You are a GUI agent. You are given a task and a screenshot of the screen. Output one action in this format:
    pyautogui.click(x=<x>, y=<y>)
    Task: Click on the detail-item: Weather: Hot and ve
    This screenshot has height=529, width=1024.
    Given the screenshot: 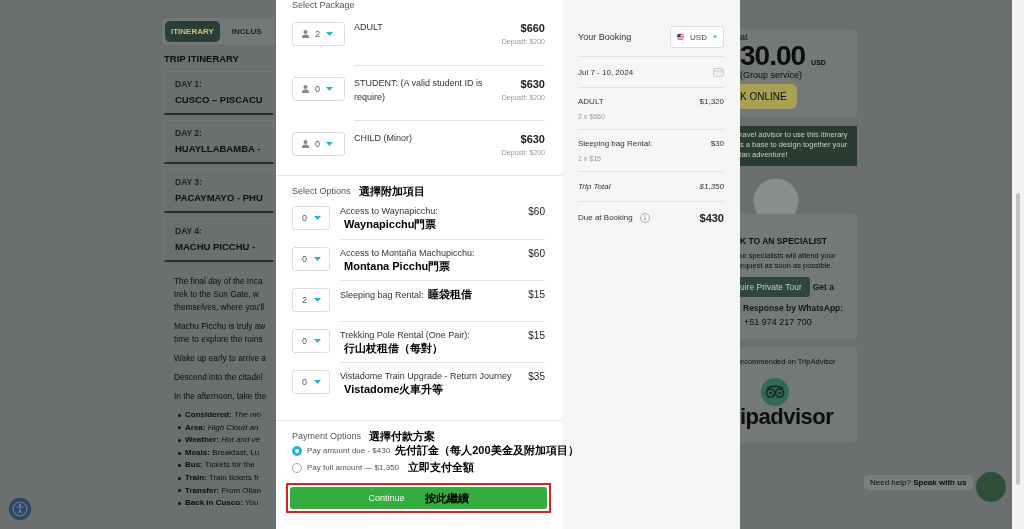 What is the action you would take?
    pyautogui.click(x=223, y=440)
    